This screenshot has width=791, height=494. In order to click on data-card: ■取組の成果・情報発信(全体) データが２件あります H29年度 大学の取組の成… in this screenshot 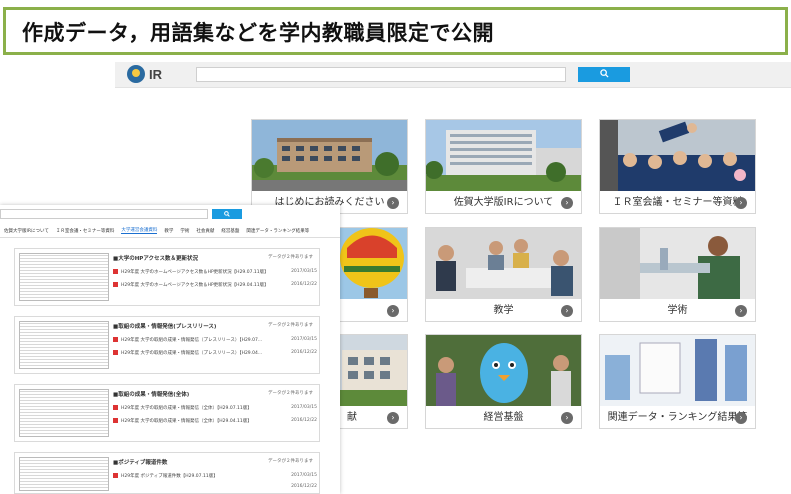, I will do `click(167, 413)`.